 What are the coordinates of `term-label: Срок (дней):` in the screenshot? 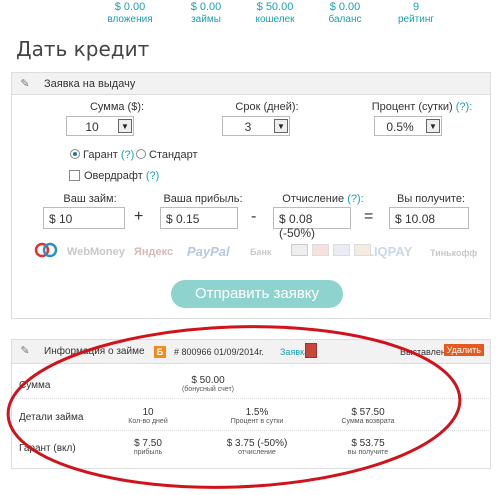 It's located at (267, 107).